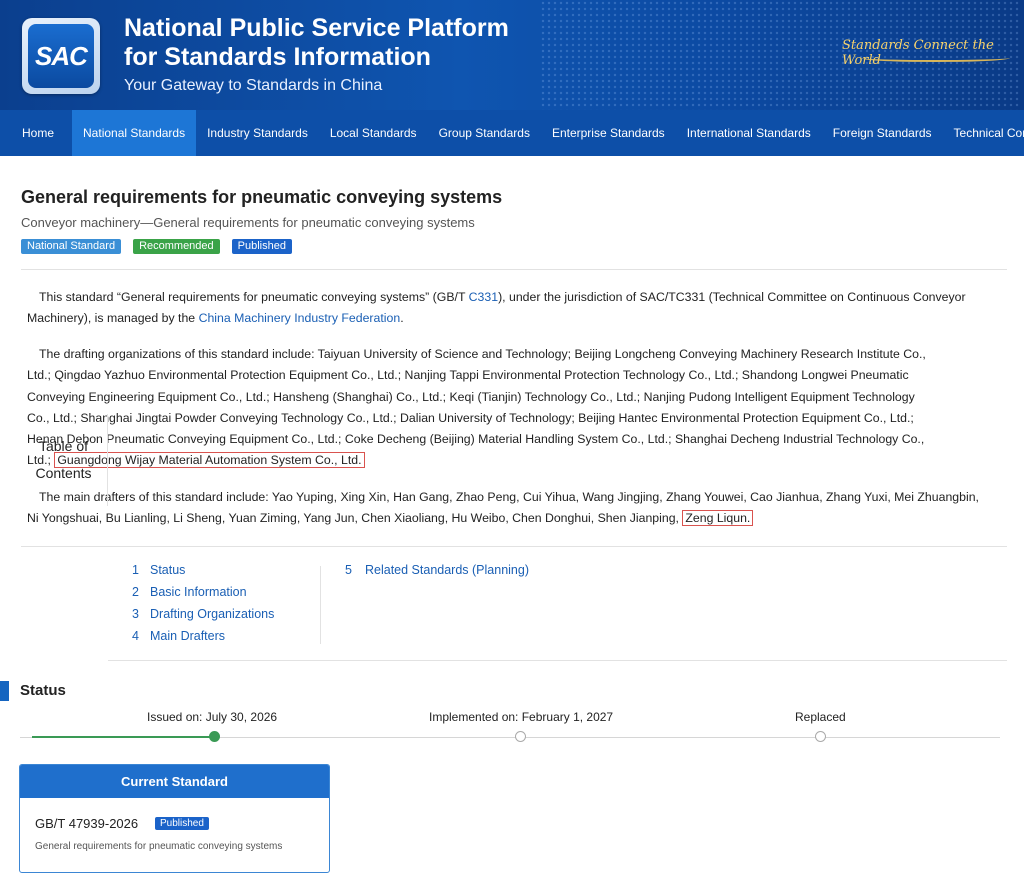 The width and height of the screenshot is (1024, 888). Describe the element at coordinates (557, 660) in the screenshot. I see `toc-bottom-divider` at that location.